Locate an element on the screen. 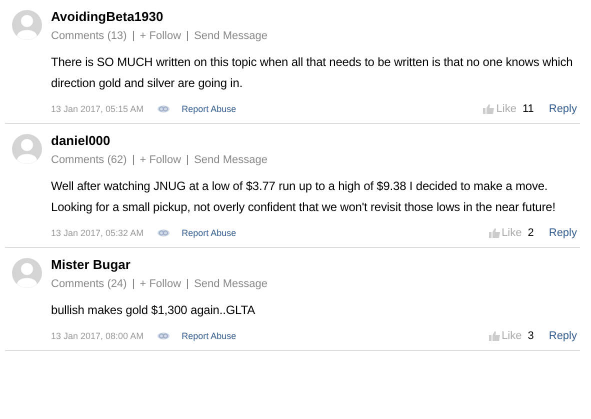  author-name: daniel000 is located at coordinates (159, 141).